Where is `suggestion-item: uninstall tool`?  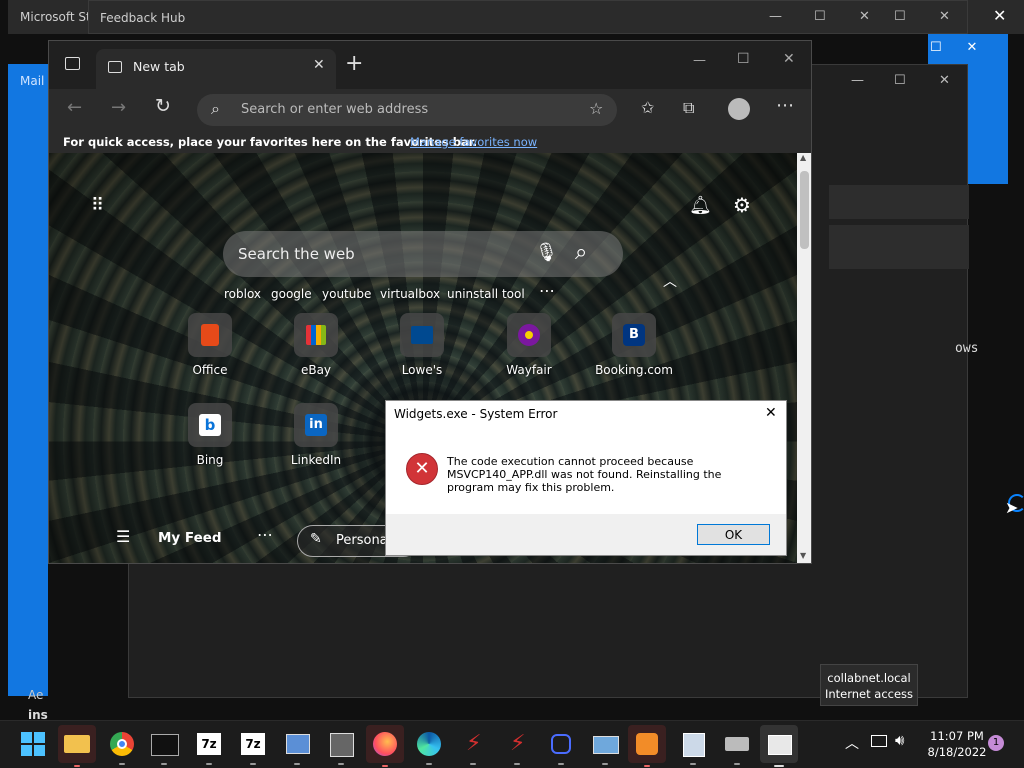
suggestion-item: uninstall tool is located at coordinates (486, 294).